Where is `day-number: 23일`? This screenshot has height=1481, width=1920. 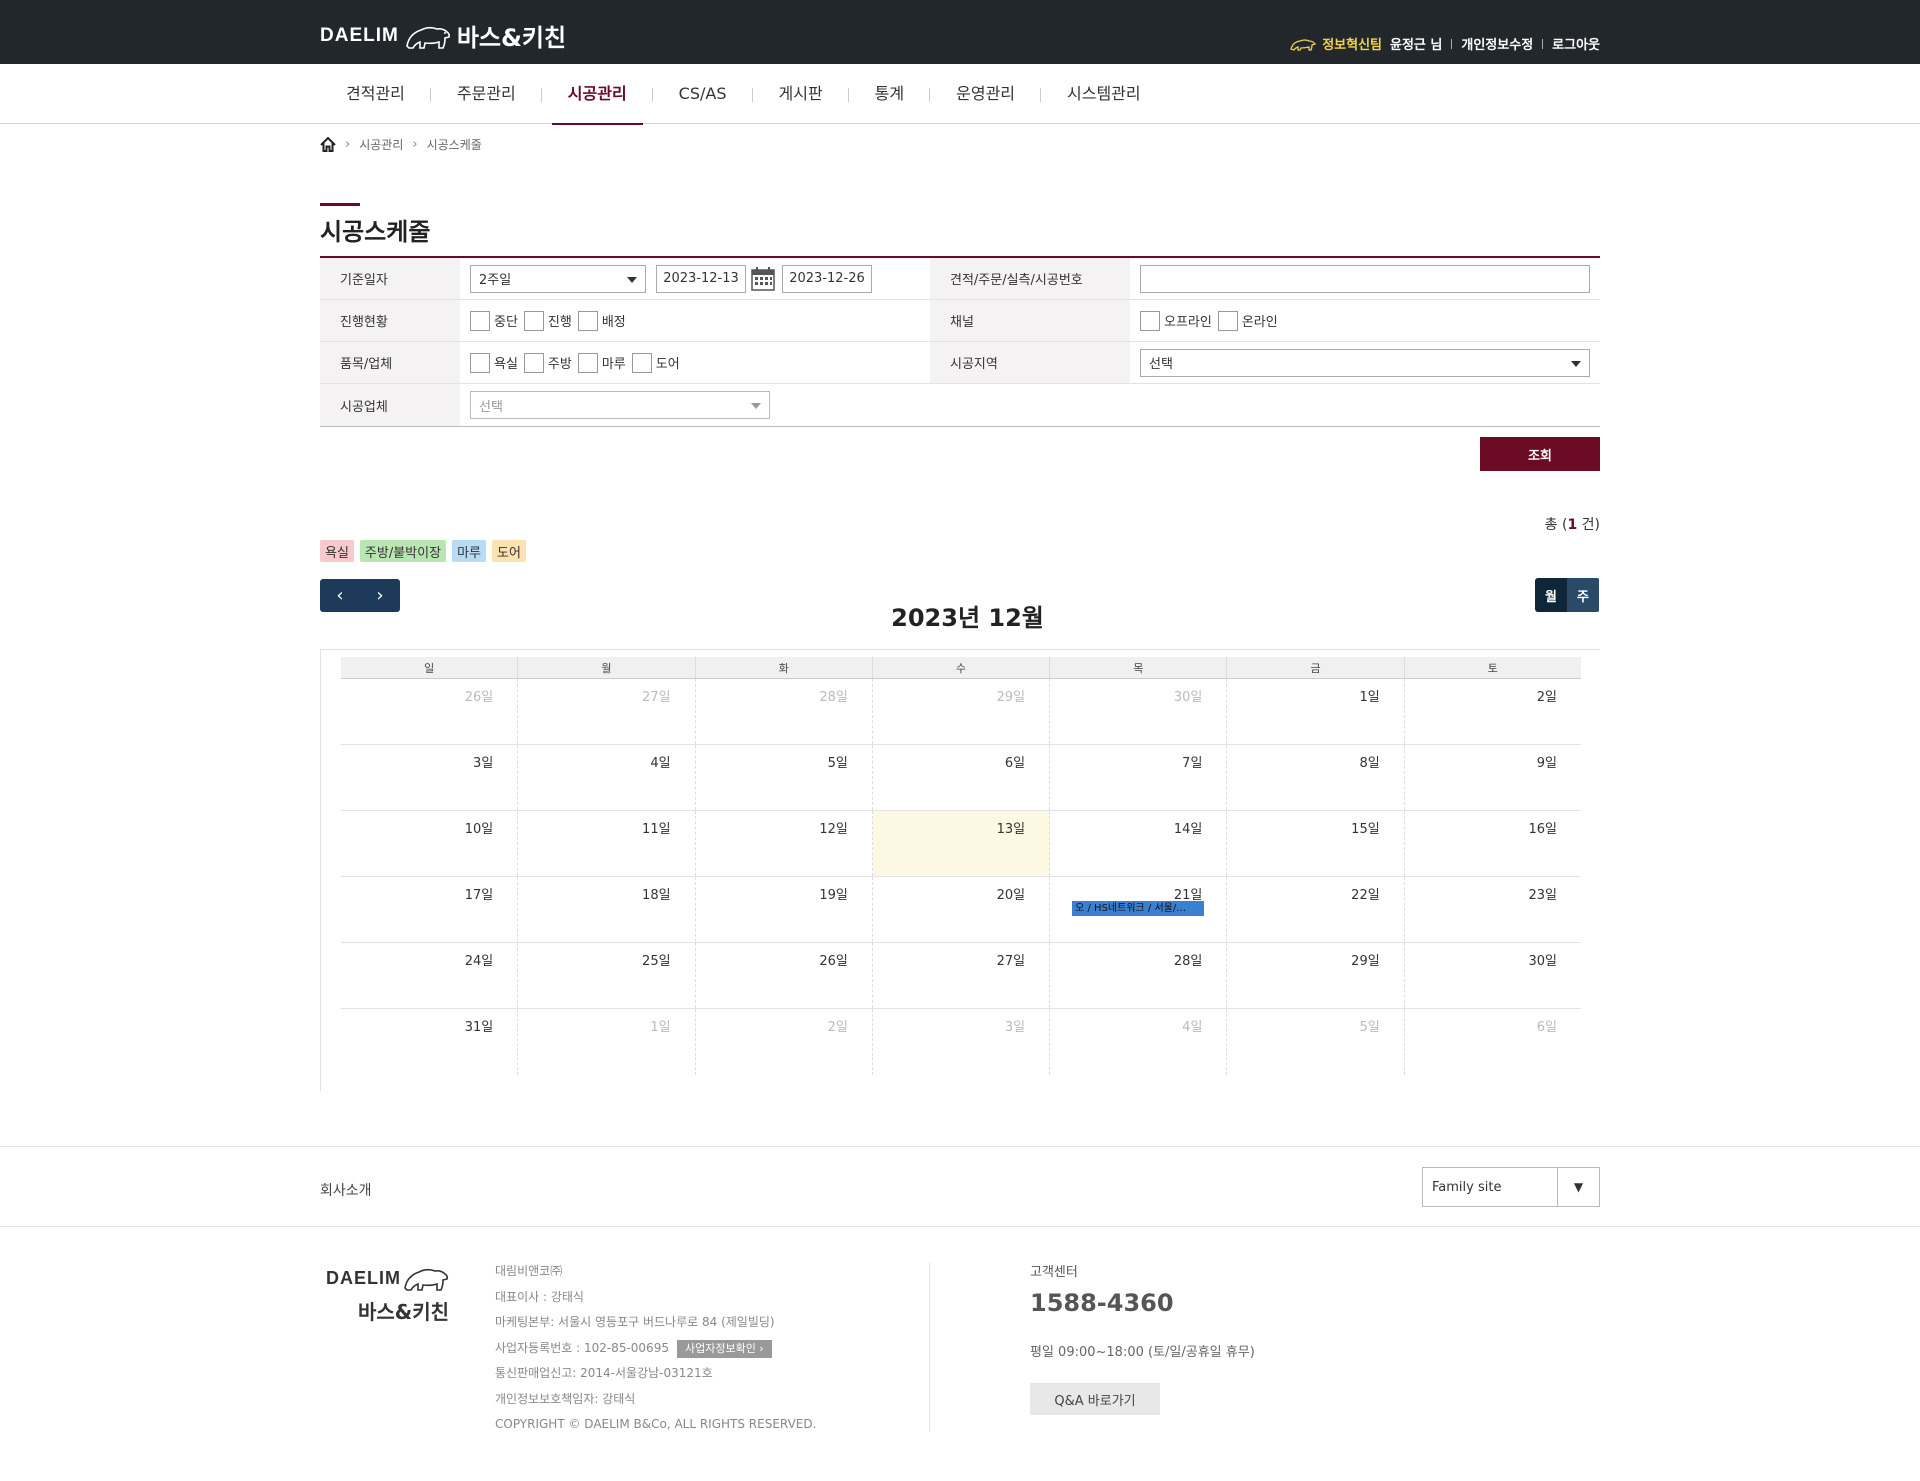 day-number: 23일 is located at coordinates (1542, 895).